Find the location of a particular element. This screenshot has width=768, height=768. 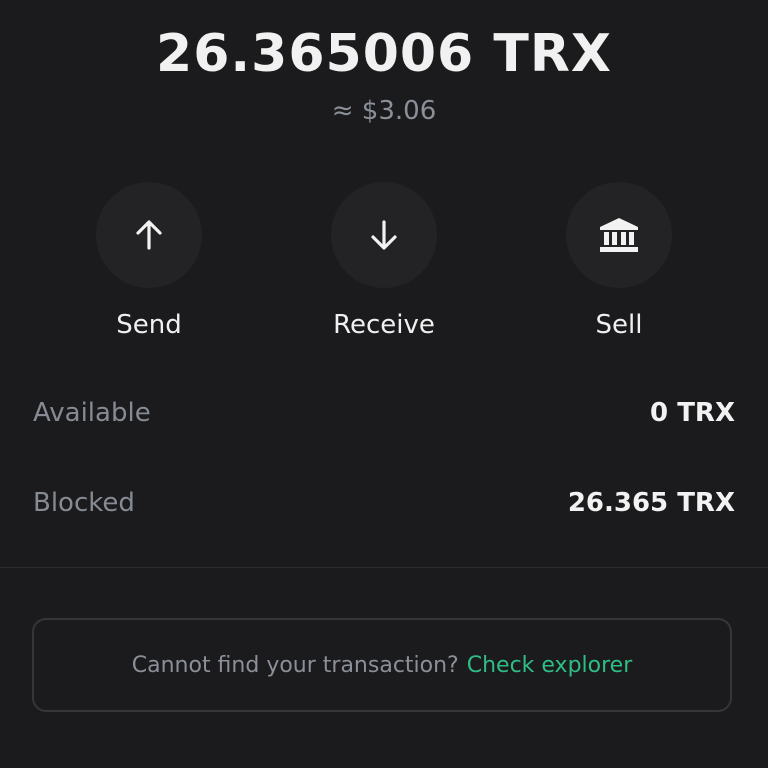

send-button is located at coordinates (149, 235).